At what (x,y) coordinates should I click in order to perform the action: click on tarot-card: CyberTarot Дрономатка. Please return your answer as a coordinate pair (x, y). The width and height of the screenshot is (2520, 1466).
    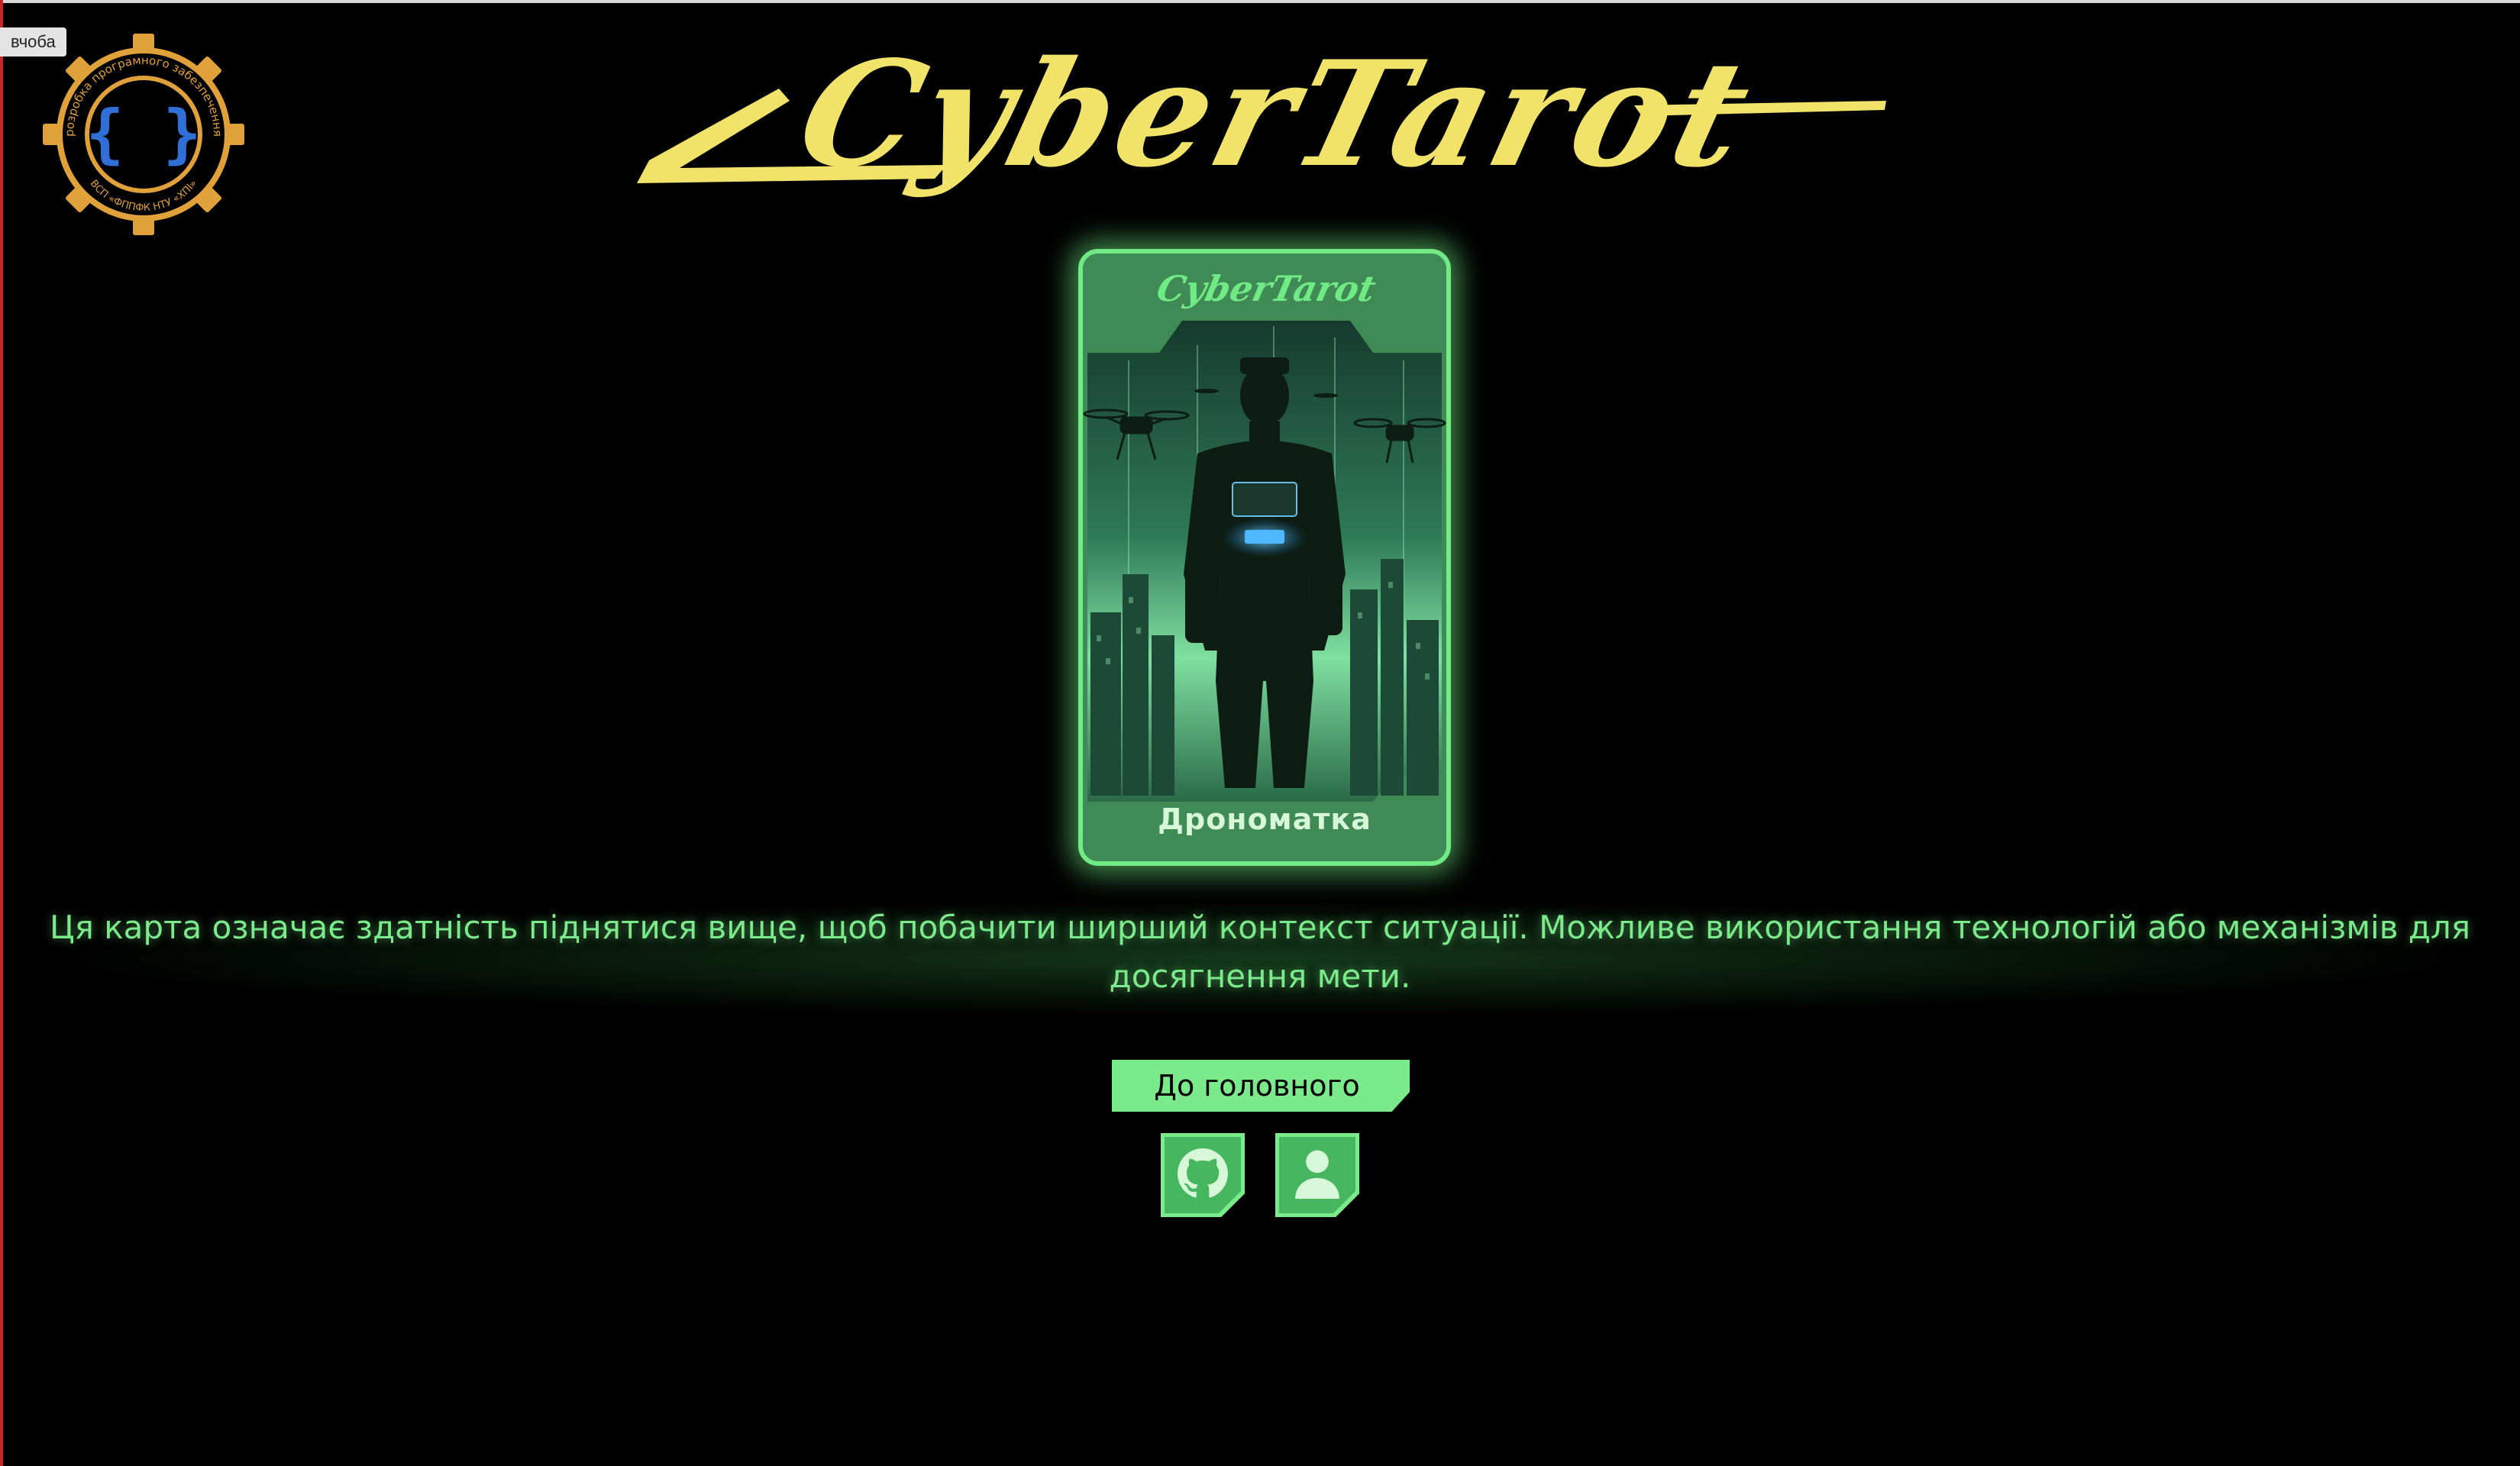
    Looking at the image, I should click on (1264, 557).